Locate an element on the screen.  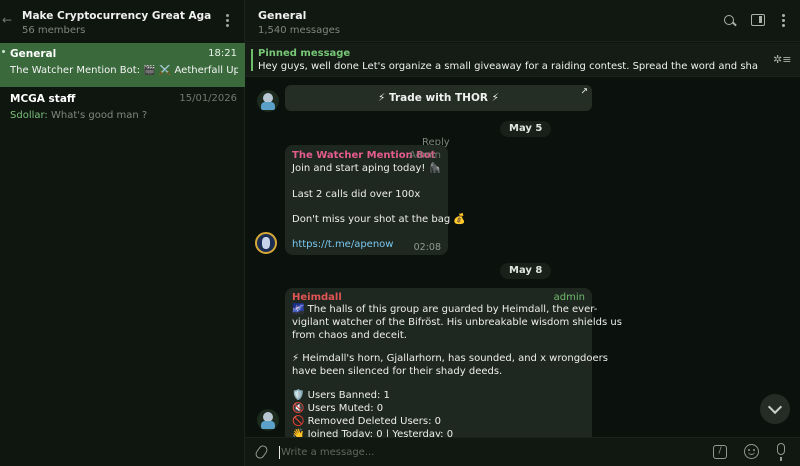
message-line: Last 2 calls did over 100x is located at coordinates (356, 194).